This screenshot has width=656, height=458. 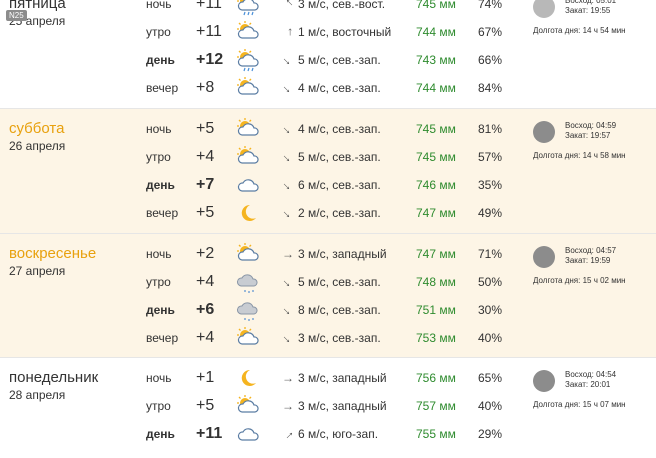 What do you see at coordinates (205, 309) in the screenshot?
I see `temperature: +6` at bounding box center [205, 309].